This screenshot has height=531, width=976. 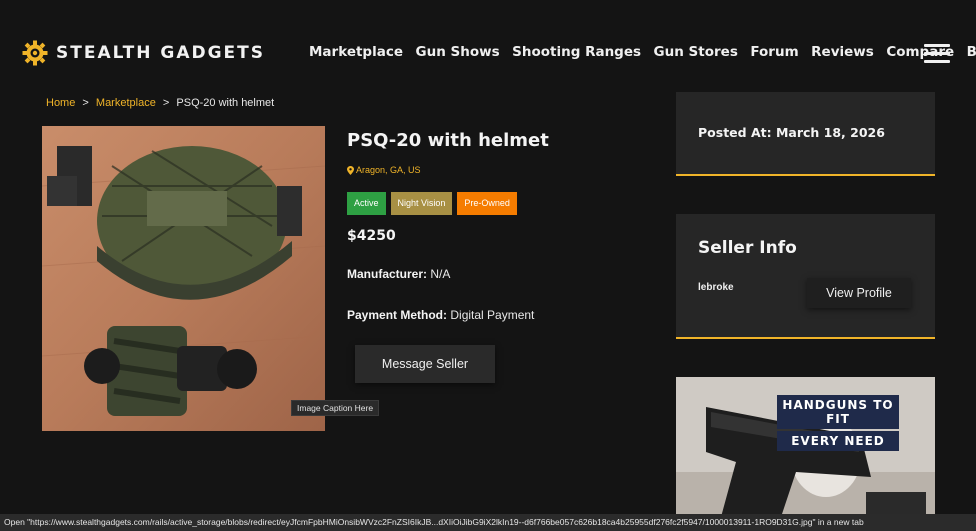 I want to click on seller-info-title: Seller Info, so click(x=747, y=248).